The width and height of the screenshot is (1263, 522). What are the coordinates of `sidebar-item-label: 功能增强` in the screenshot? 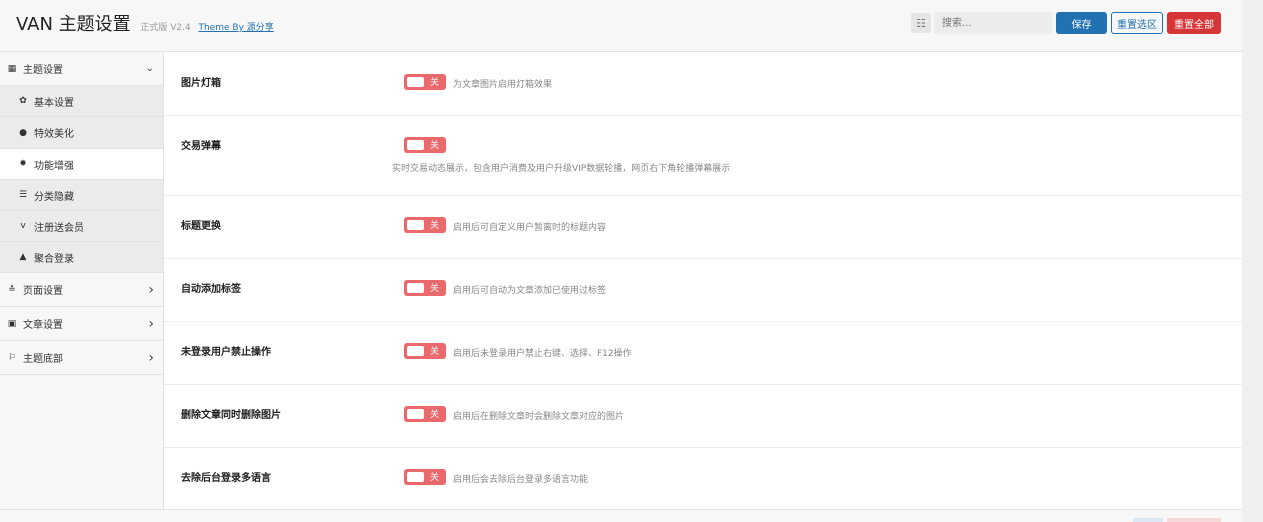 It's located at (54, 166).